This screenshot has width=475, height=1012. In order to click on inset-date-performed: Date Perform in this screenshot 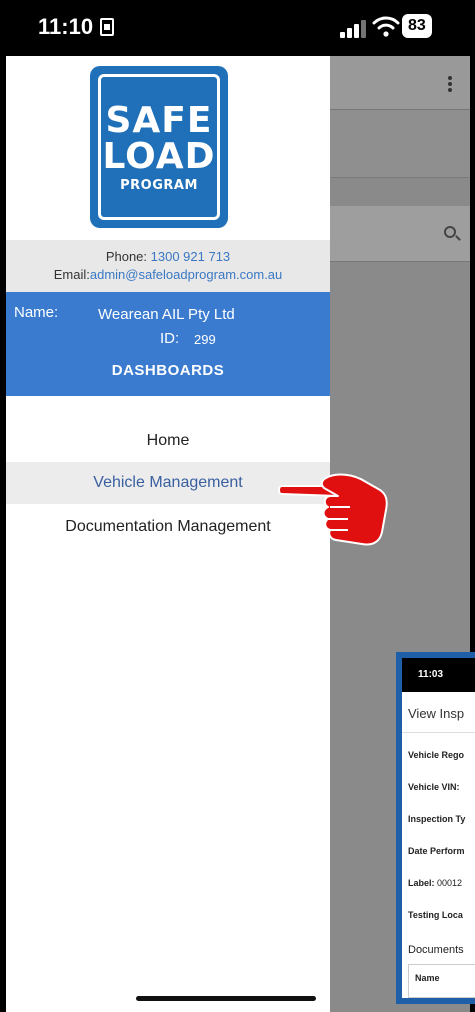, I will do `click(436, 851)`.